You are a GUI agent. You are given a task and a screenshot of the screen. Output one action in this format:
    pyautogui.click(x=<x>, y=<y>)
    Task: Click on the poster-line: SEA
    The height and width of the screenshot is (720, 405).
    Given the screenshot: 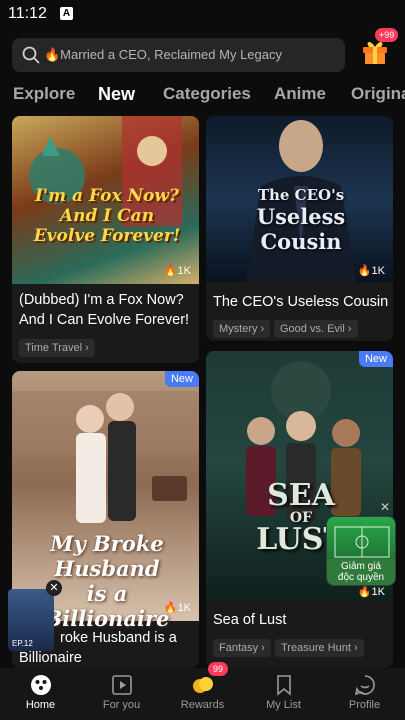 What is the action you would take?
    pyautogui.click(x=301, y=495)
    